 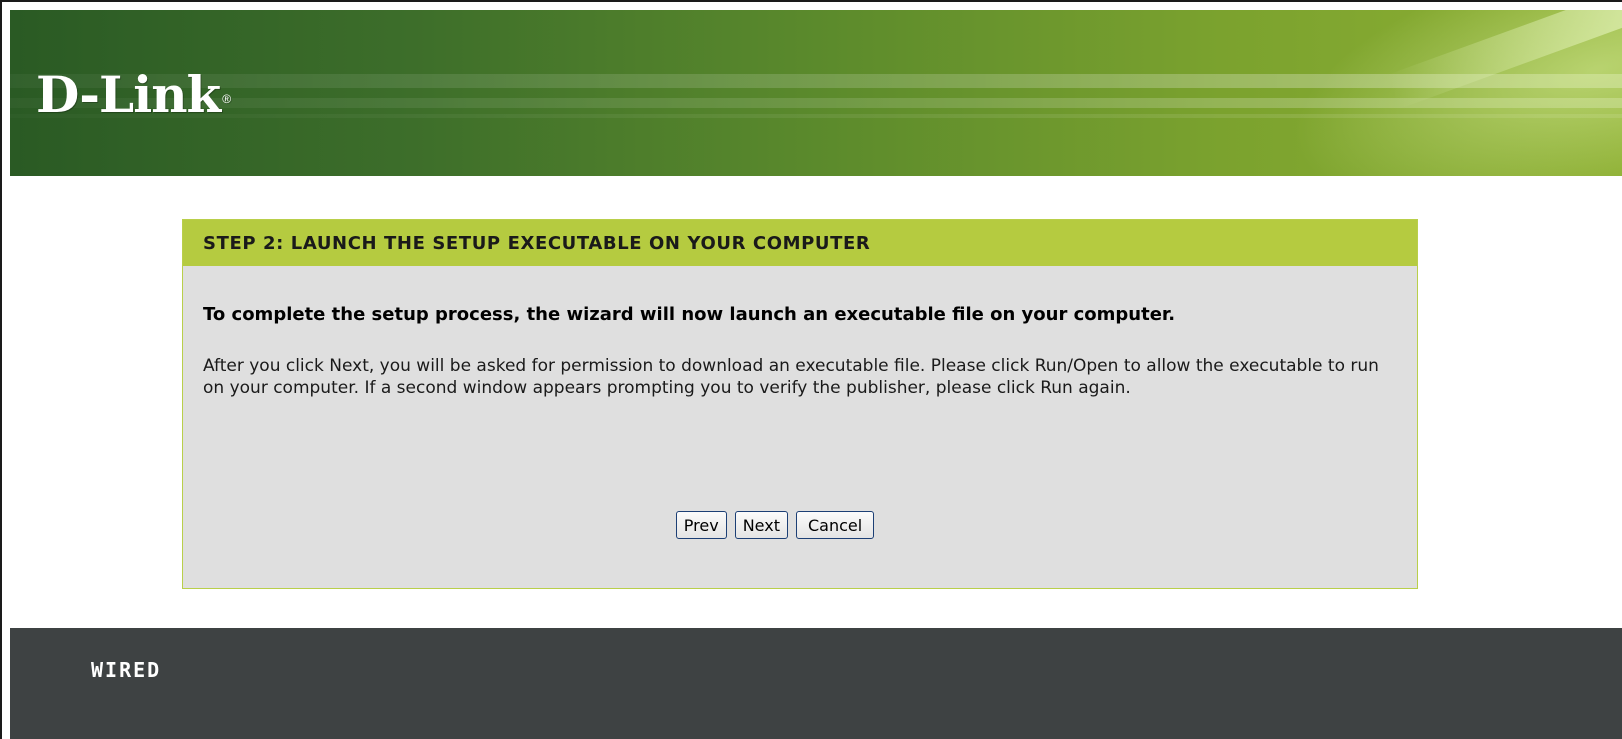 I want to click on dlink-logo: D-Link ®, so click(x=133, y=95).